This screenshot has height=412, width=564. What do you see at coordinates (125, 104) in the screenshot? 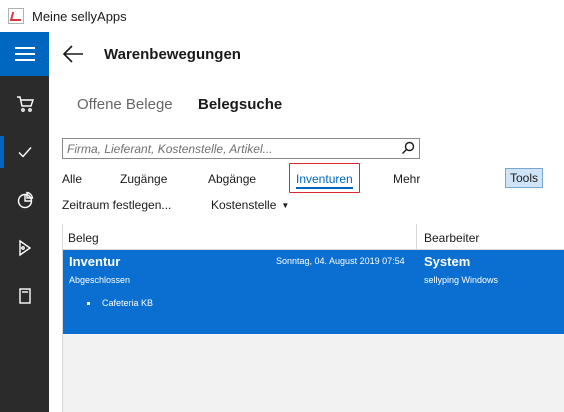
I see `tab-offene-belege: Offene Belege` at bounding box center [125, 104].